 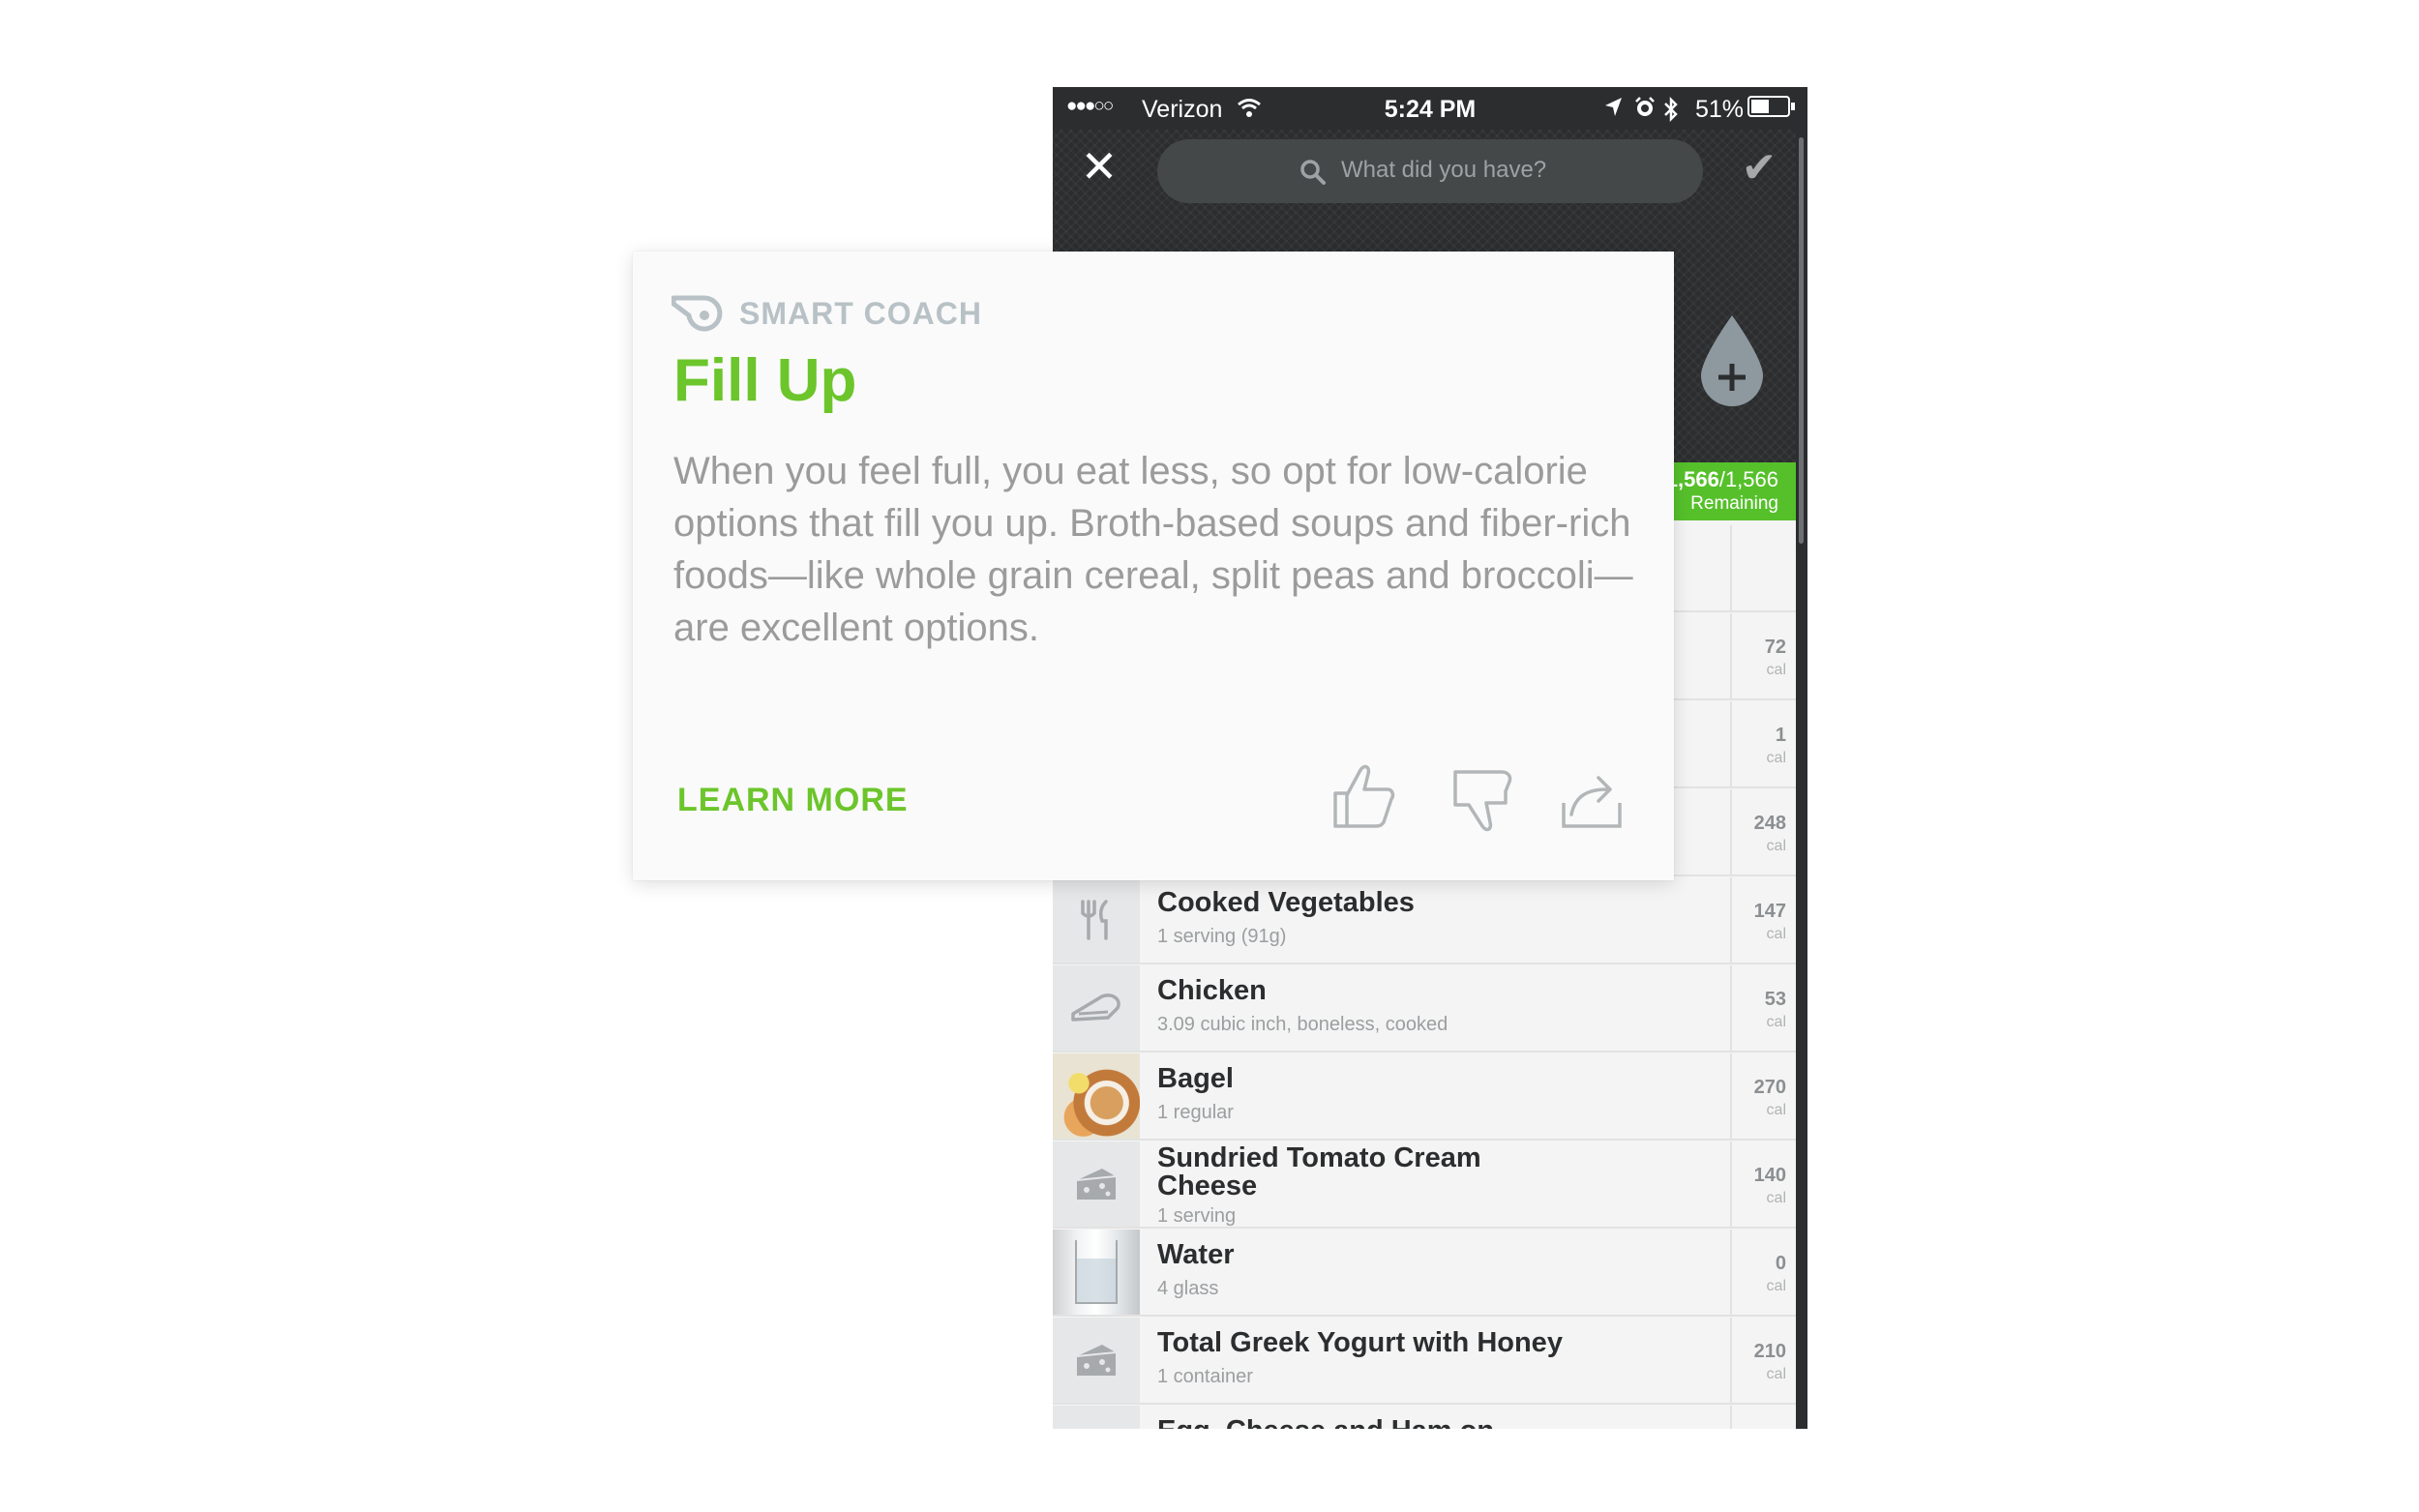 What do you see at coordinates (1763, 656) in the screenshot?
I see `calorie-column: 72 cal` at bounding box center [1763, 656].